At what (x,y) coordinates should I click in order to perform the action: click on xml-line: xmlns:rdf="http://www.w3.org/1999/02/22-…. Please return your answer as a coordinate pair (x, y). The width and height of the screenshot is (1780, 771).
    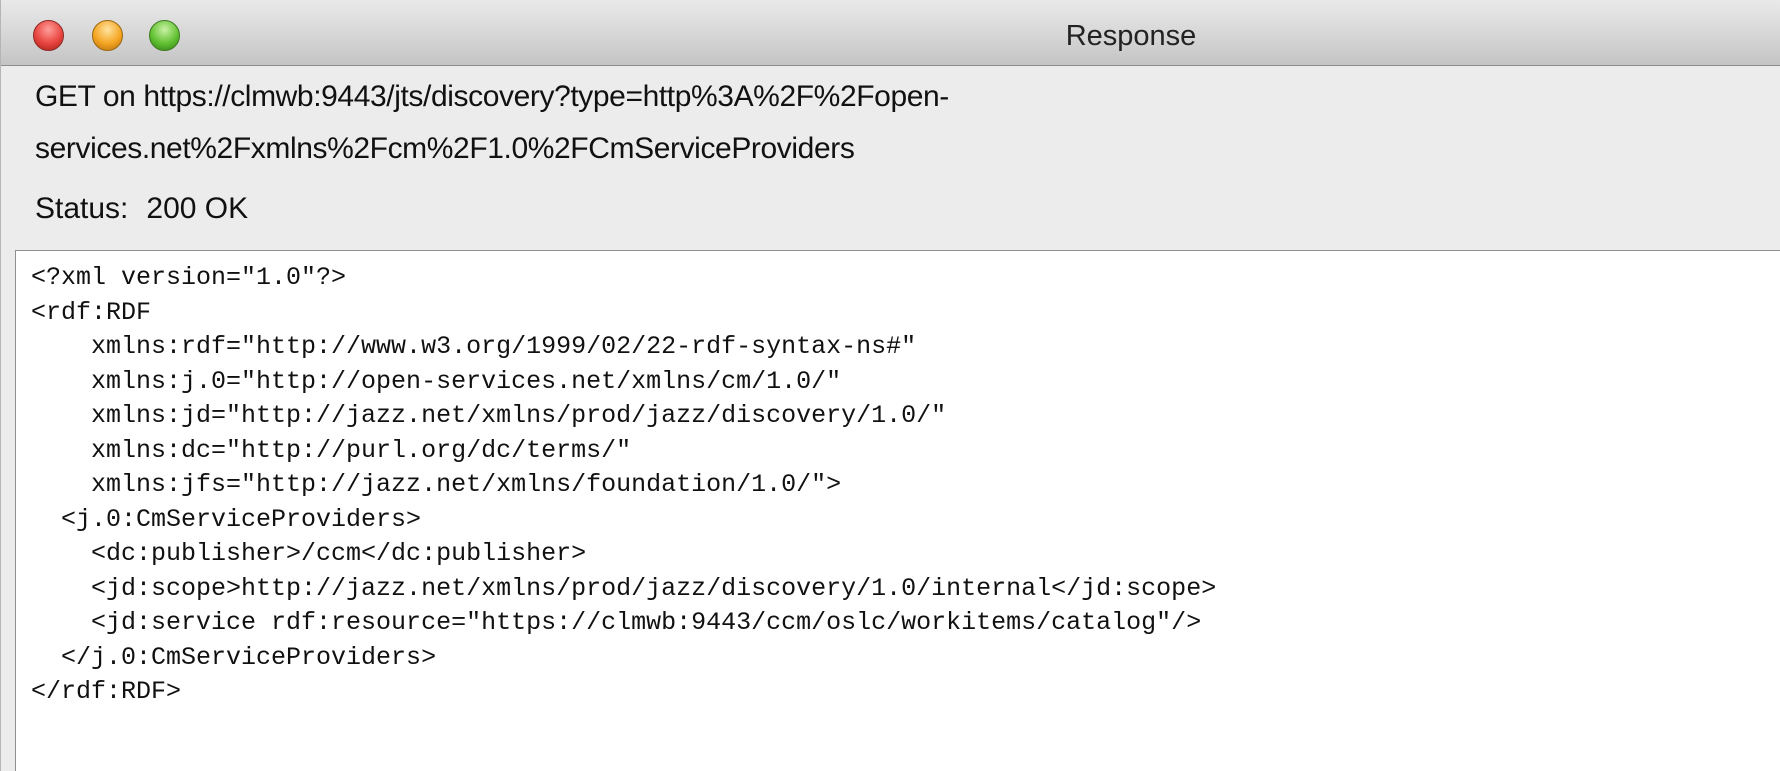
    Looking at the image, I should click on (474, 346).